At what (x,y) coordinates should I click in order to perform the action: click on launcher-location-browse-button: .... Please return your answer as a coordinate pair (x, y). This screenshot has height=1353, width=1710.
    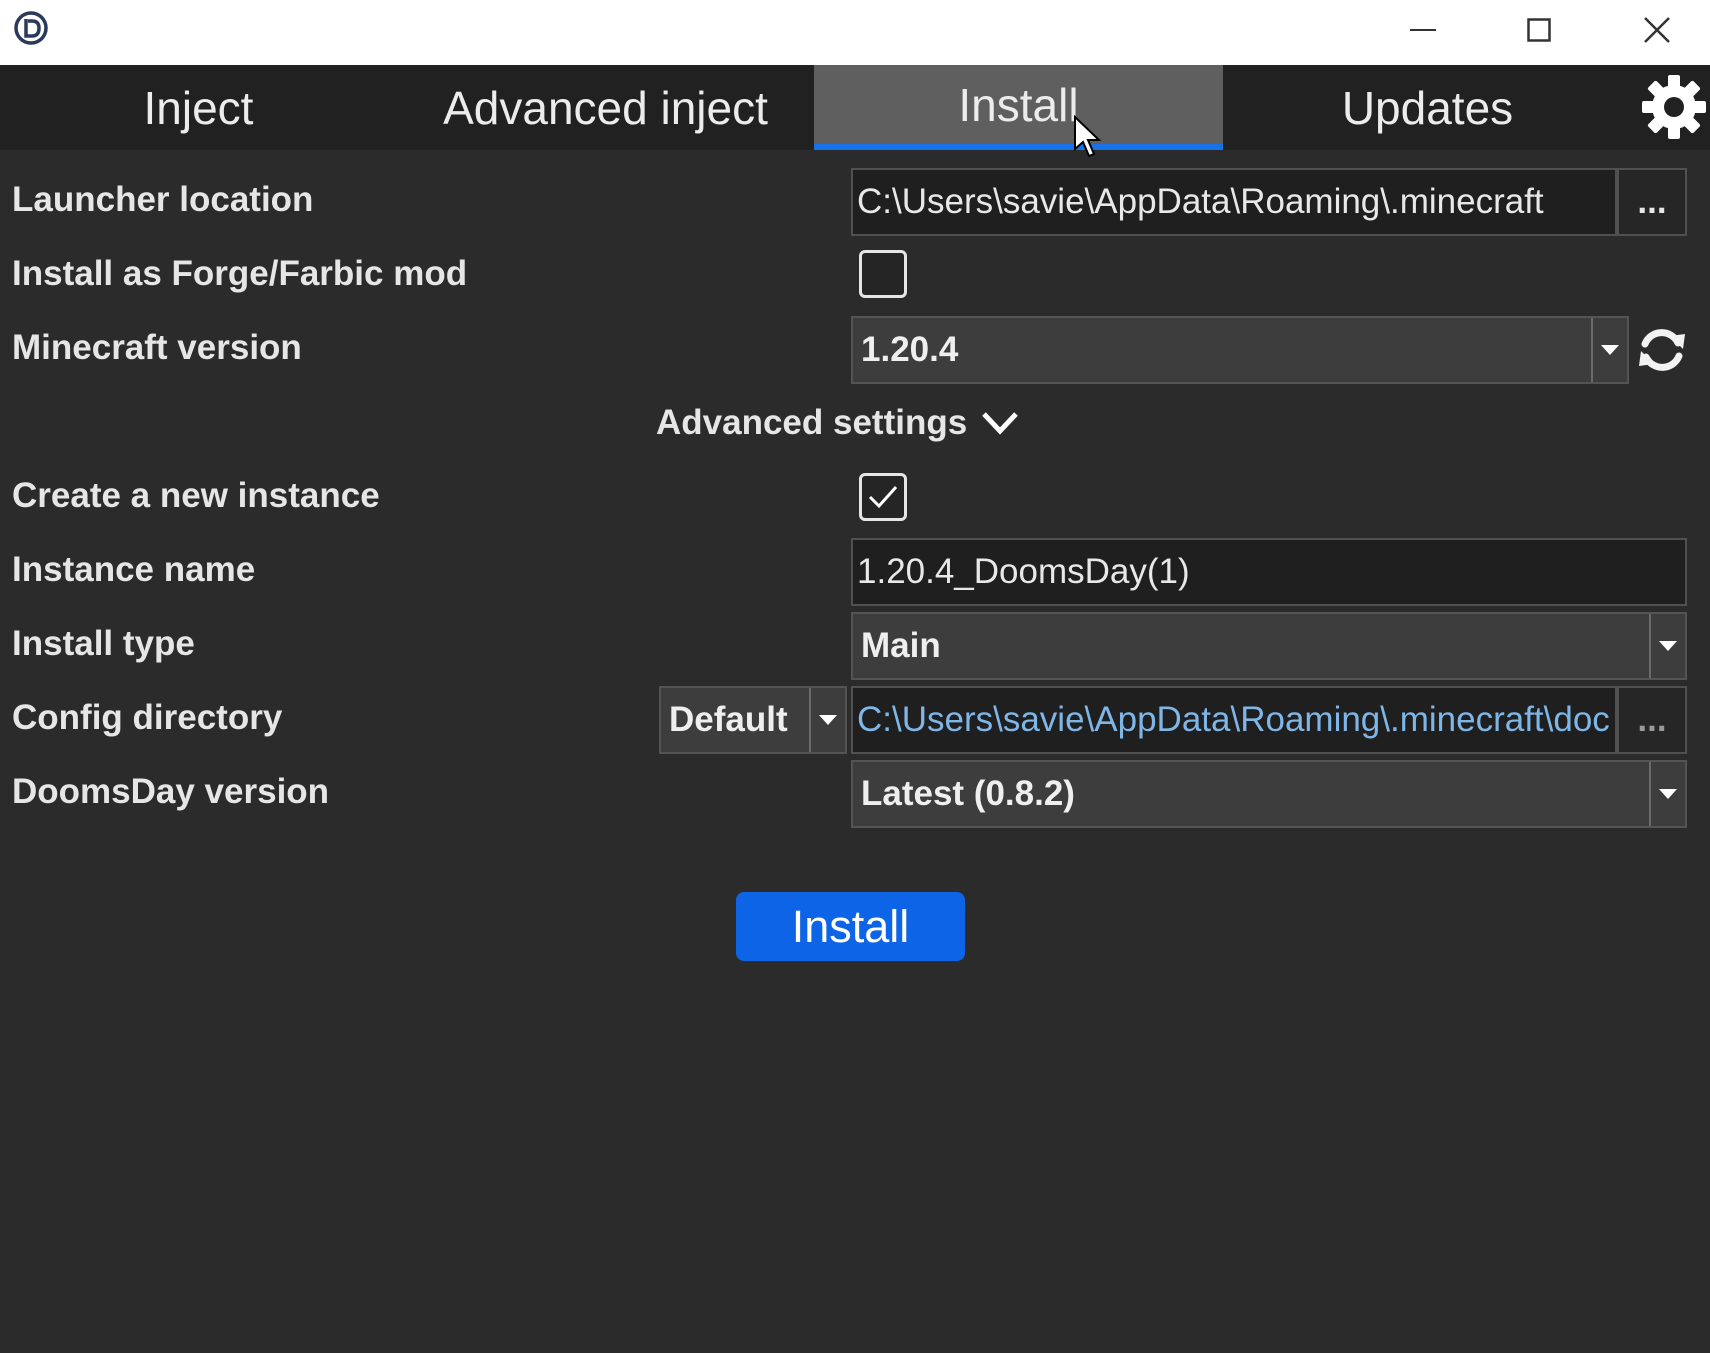
    Looking at the image, I should click on (1652, 202).